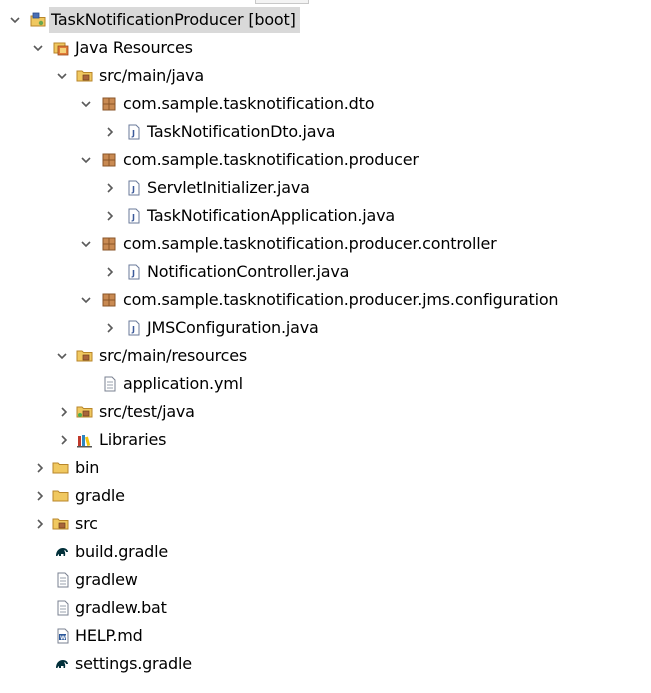  I want to click on tree-item-label: build.gradle, so click(122, 551).